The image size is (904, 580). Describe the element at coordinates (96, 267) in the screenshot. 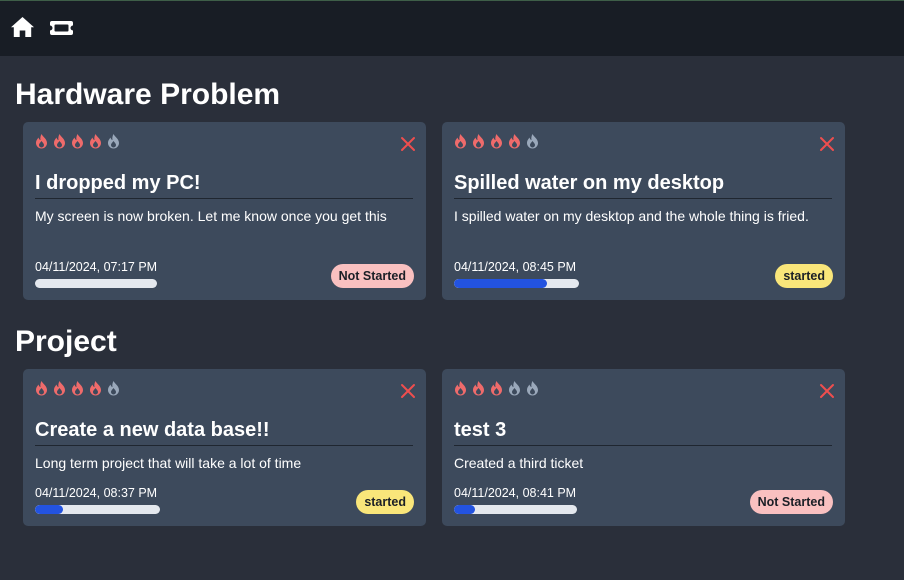

I see `ticket-date: 04/11/2024, 07:17 PM` at that location.